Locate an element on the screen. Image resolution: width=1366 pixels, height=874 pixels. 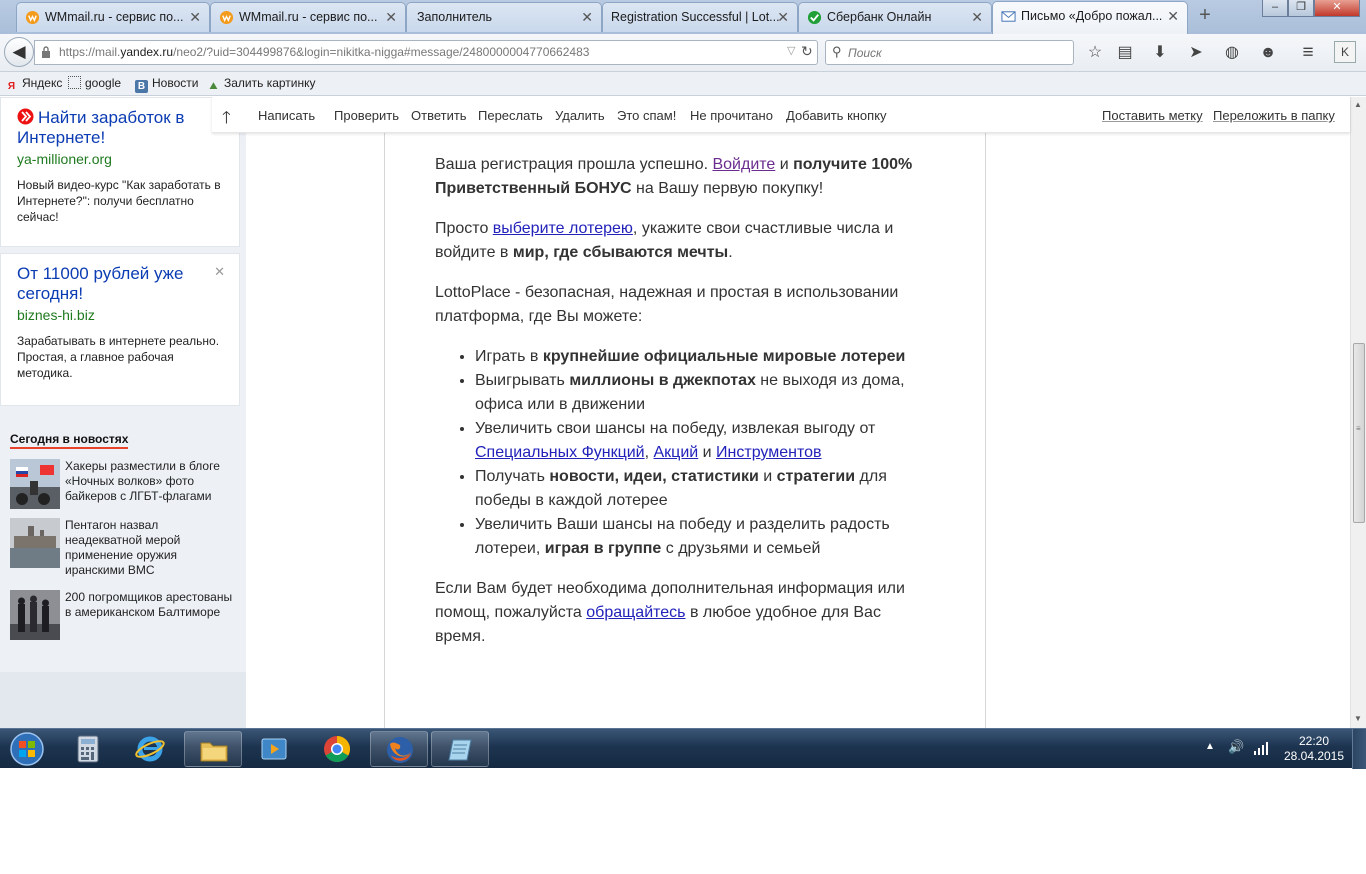
ad-domain: biznes-hi.biz is located at coordinates (120, 315).